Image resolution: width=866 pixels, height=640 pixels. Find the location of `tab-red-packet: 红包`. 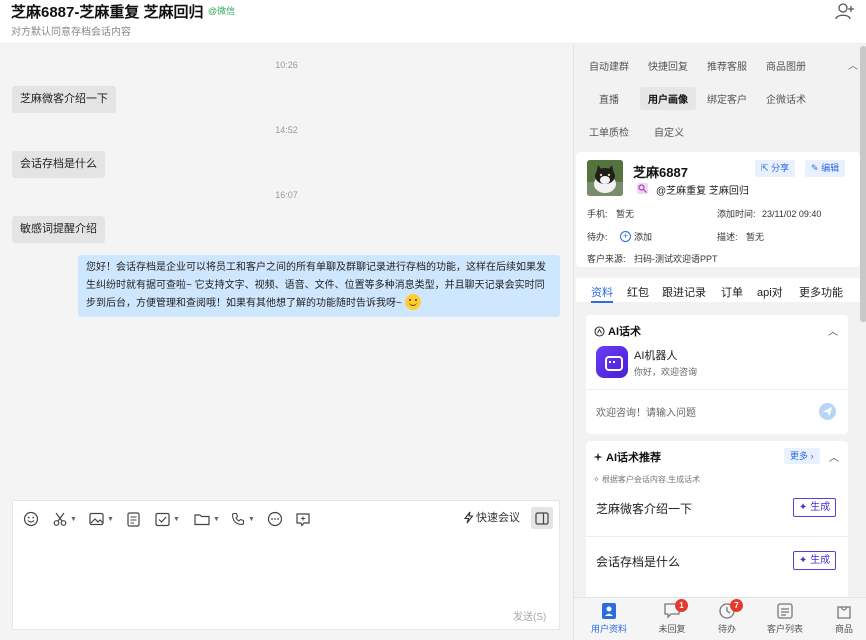

tab-red-packet: 红包 is located at coordinates (638, 292).